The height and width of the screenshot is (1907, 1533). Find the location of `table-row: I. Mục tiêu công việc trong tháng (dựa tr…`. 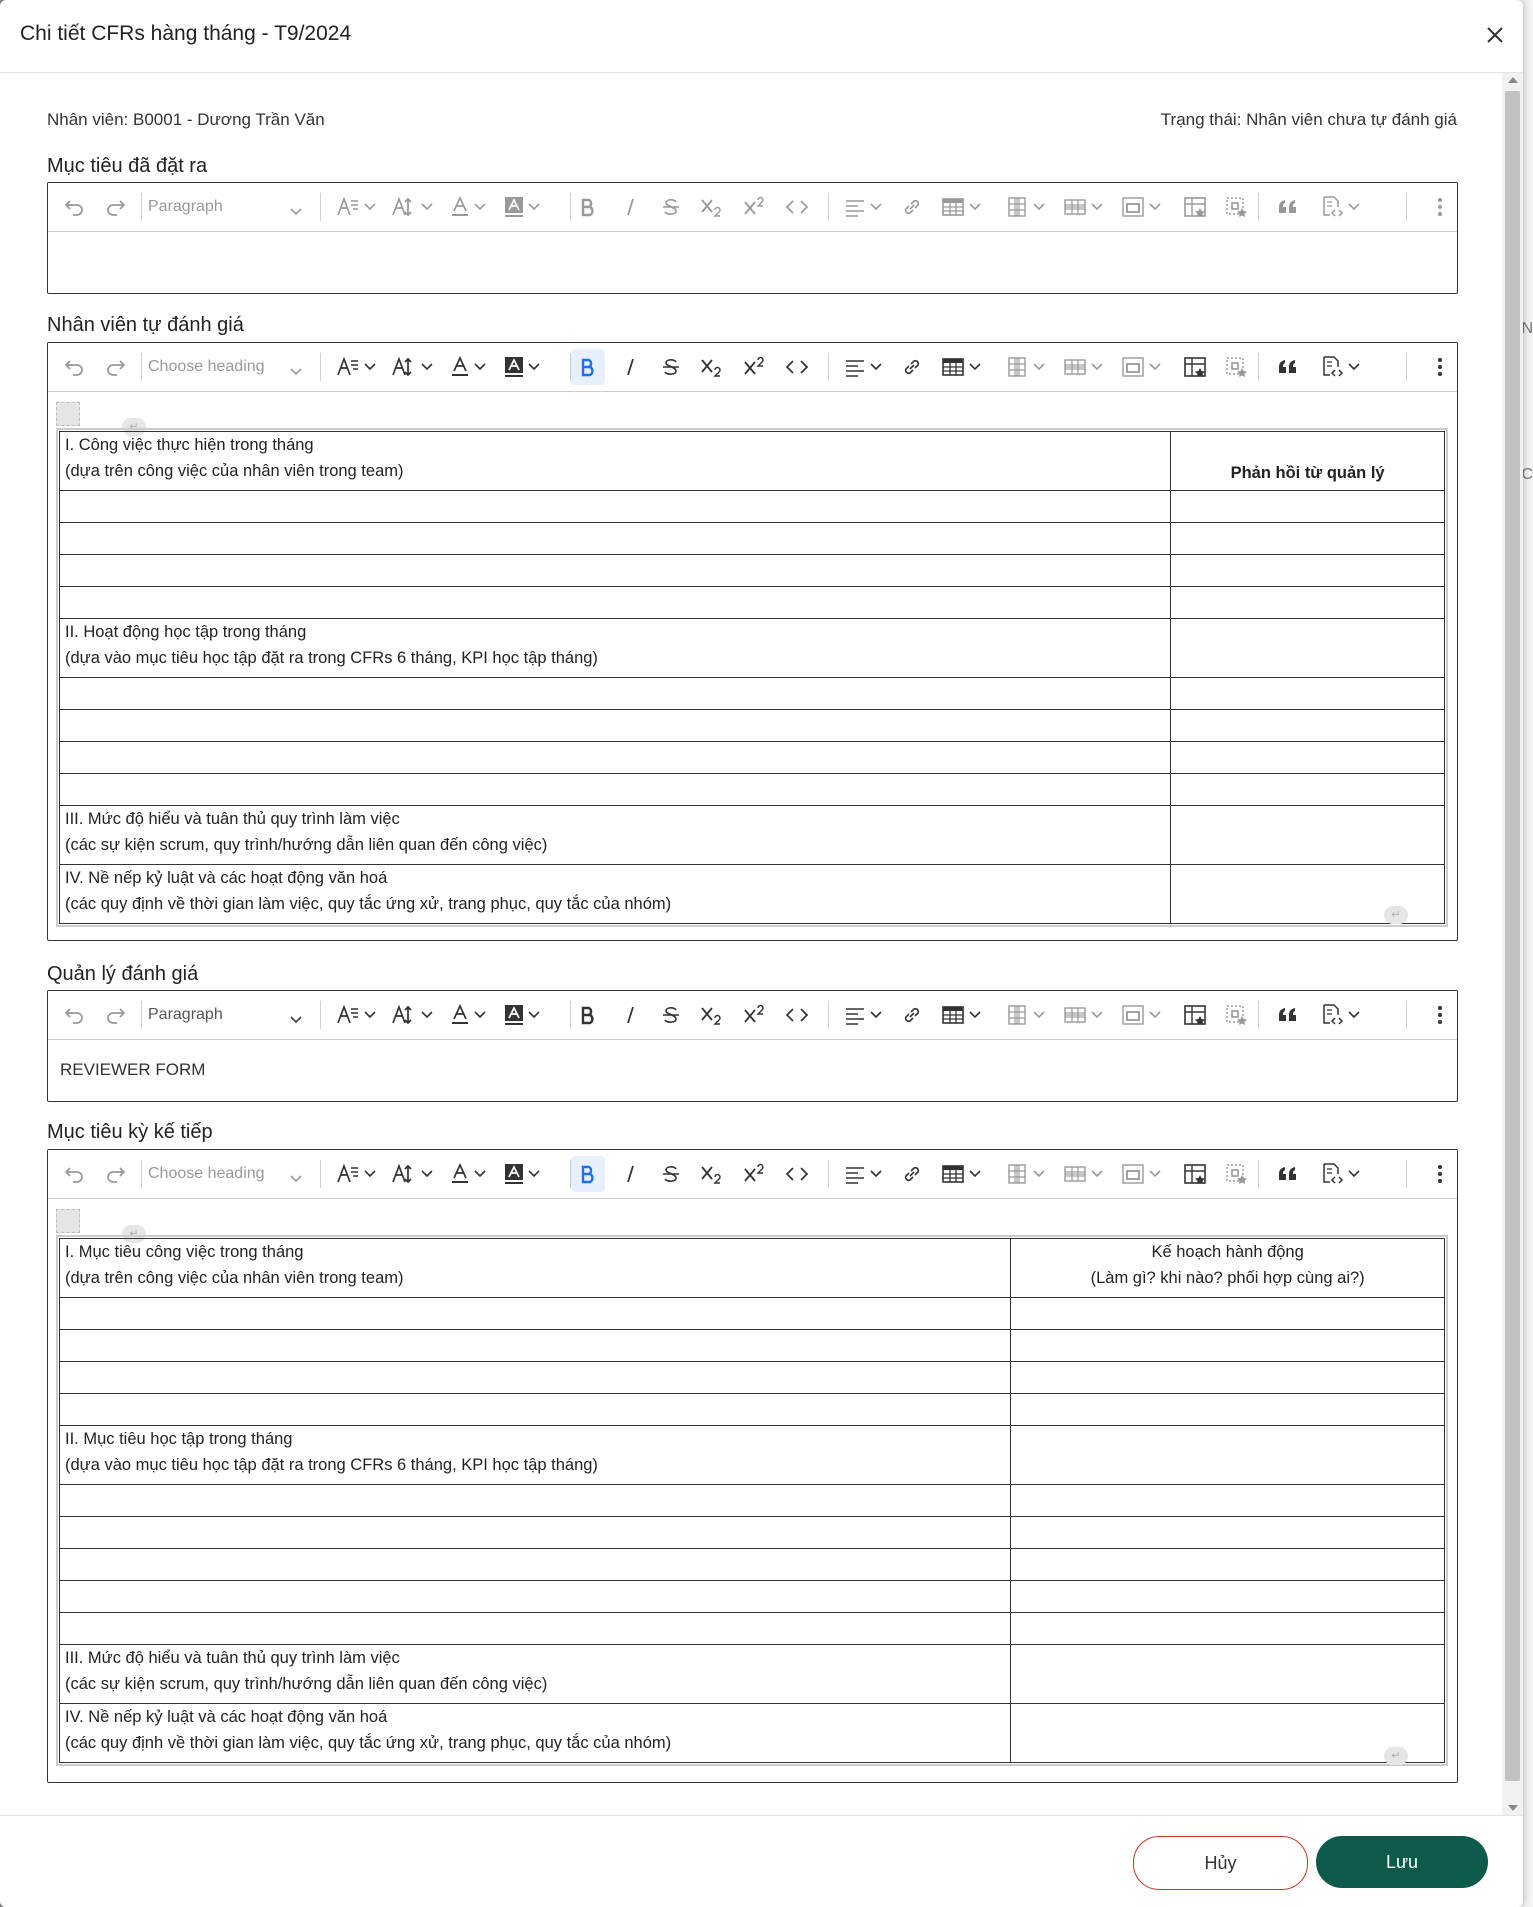

table-row: I. Mục tiêu công việc trong tháng (dựa tr… is located at coordinates (751, 1268).